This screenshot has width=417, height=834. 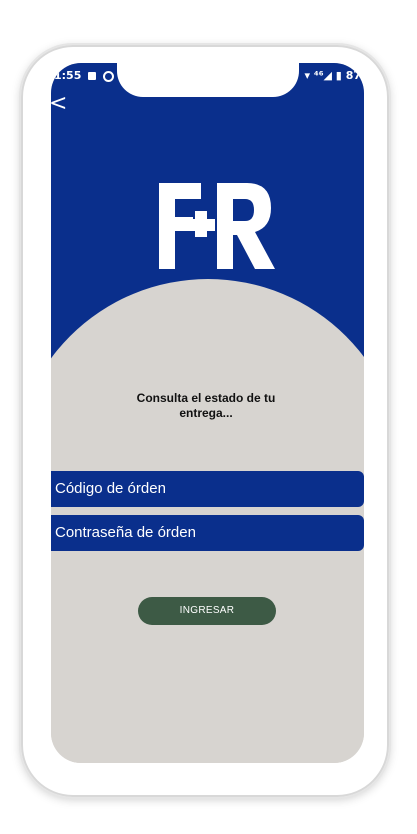 What do you see at coordinates (208, 80) in the screenshot?
I see `device-notch` at bounding box center [208, 80].